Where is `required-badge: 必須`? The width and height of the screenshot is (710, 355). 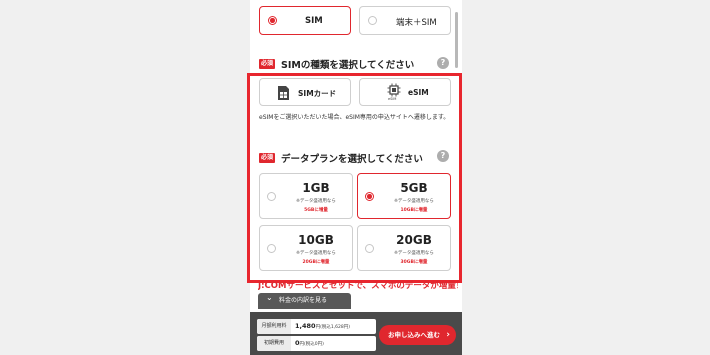
required-badge: 必須 is located at coordinates (267, 64).